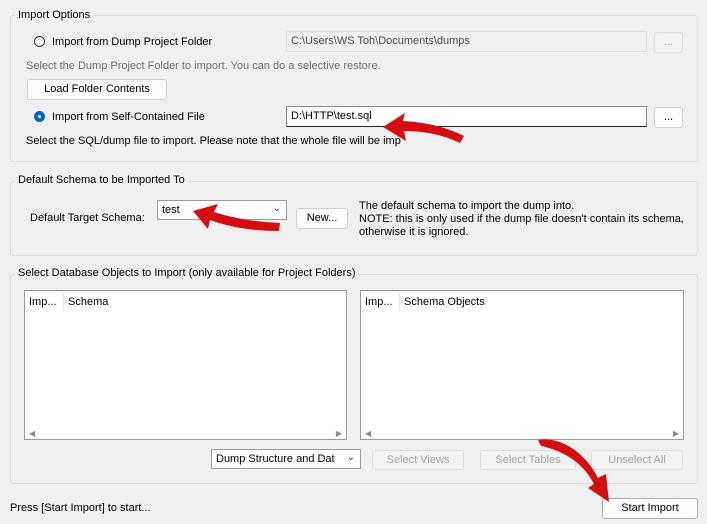  Describe the element at coordinates (573, 470) in the screenshot. I see `annotation-arrow-start` at that location.